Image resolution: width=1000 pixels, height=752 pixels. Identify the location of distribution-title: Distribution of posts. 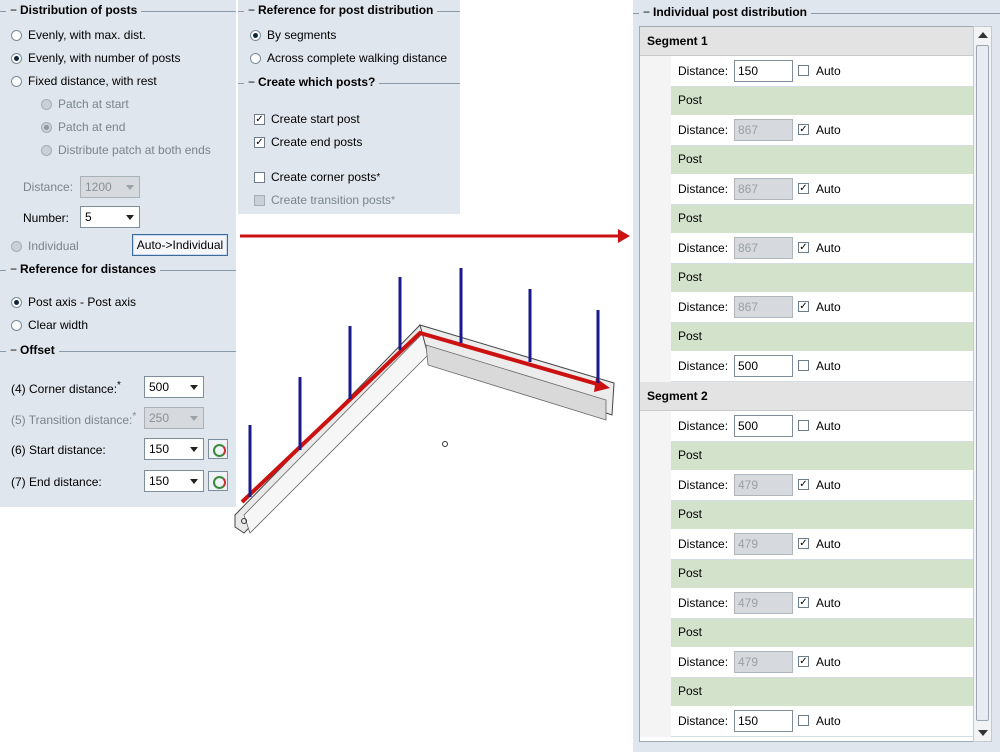
(74, 10).